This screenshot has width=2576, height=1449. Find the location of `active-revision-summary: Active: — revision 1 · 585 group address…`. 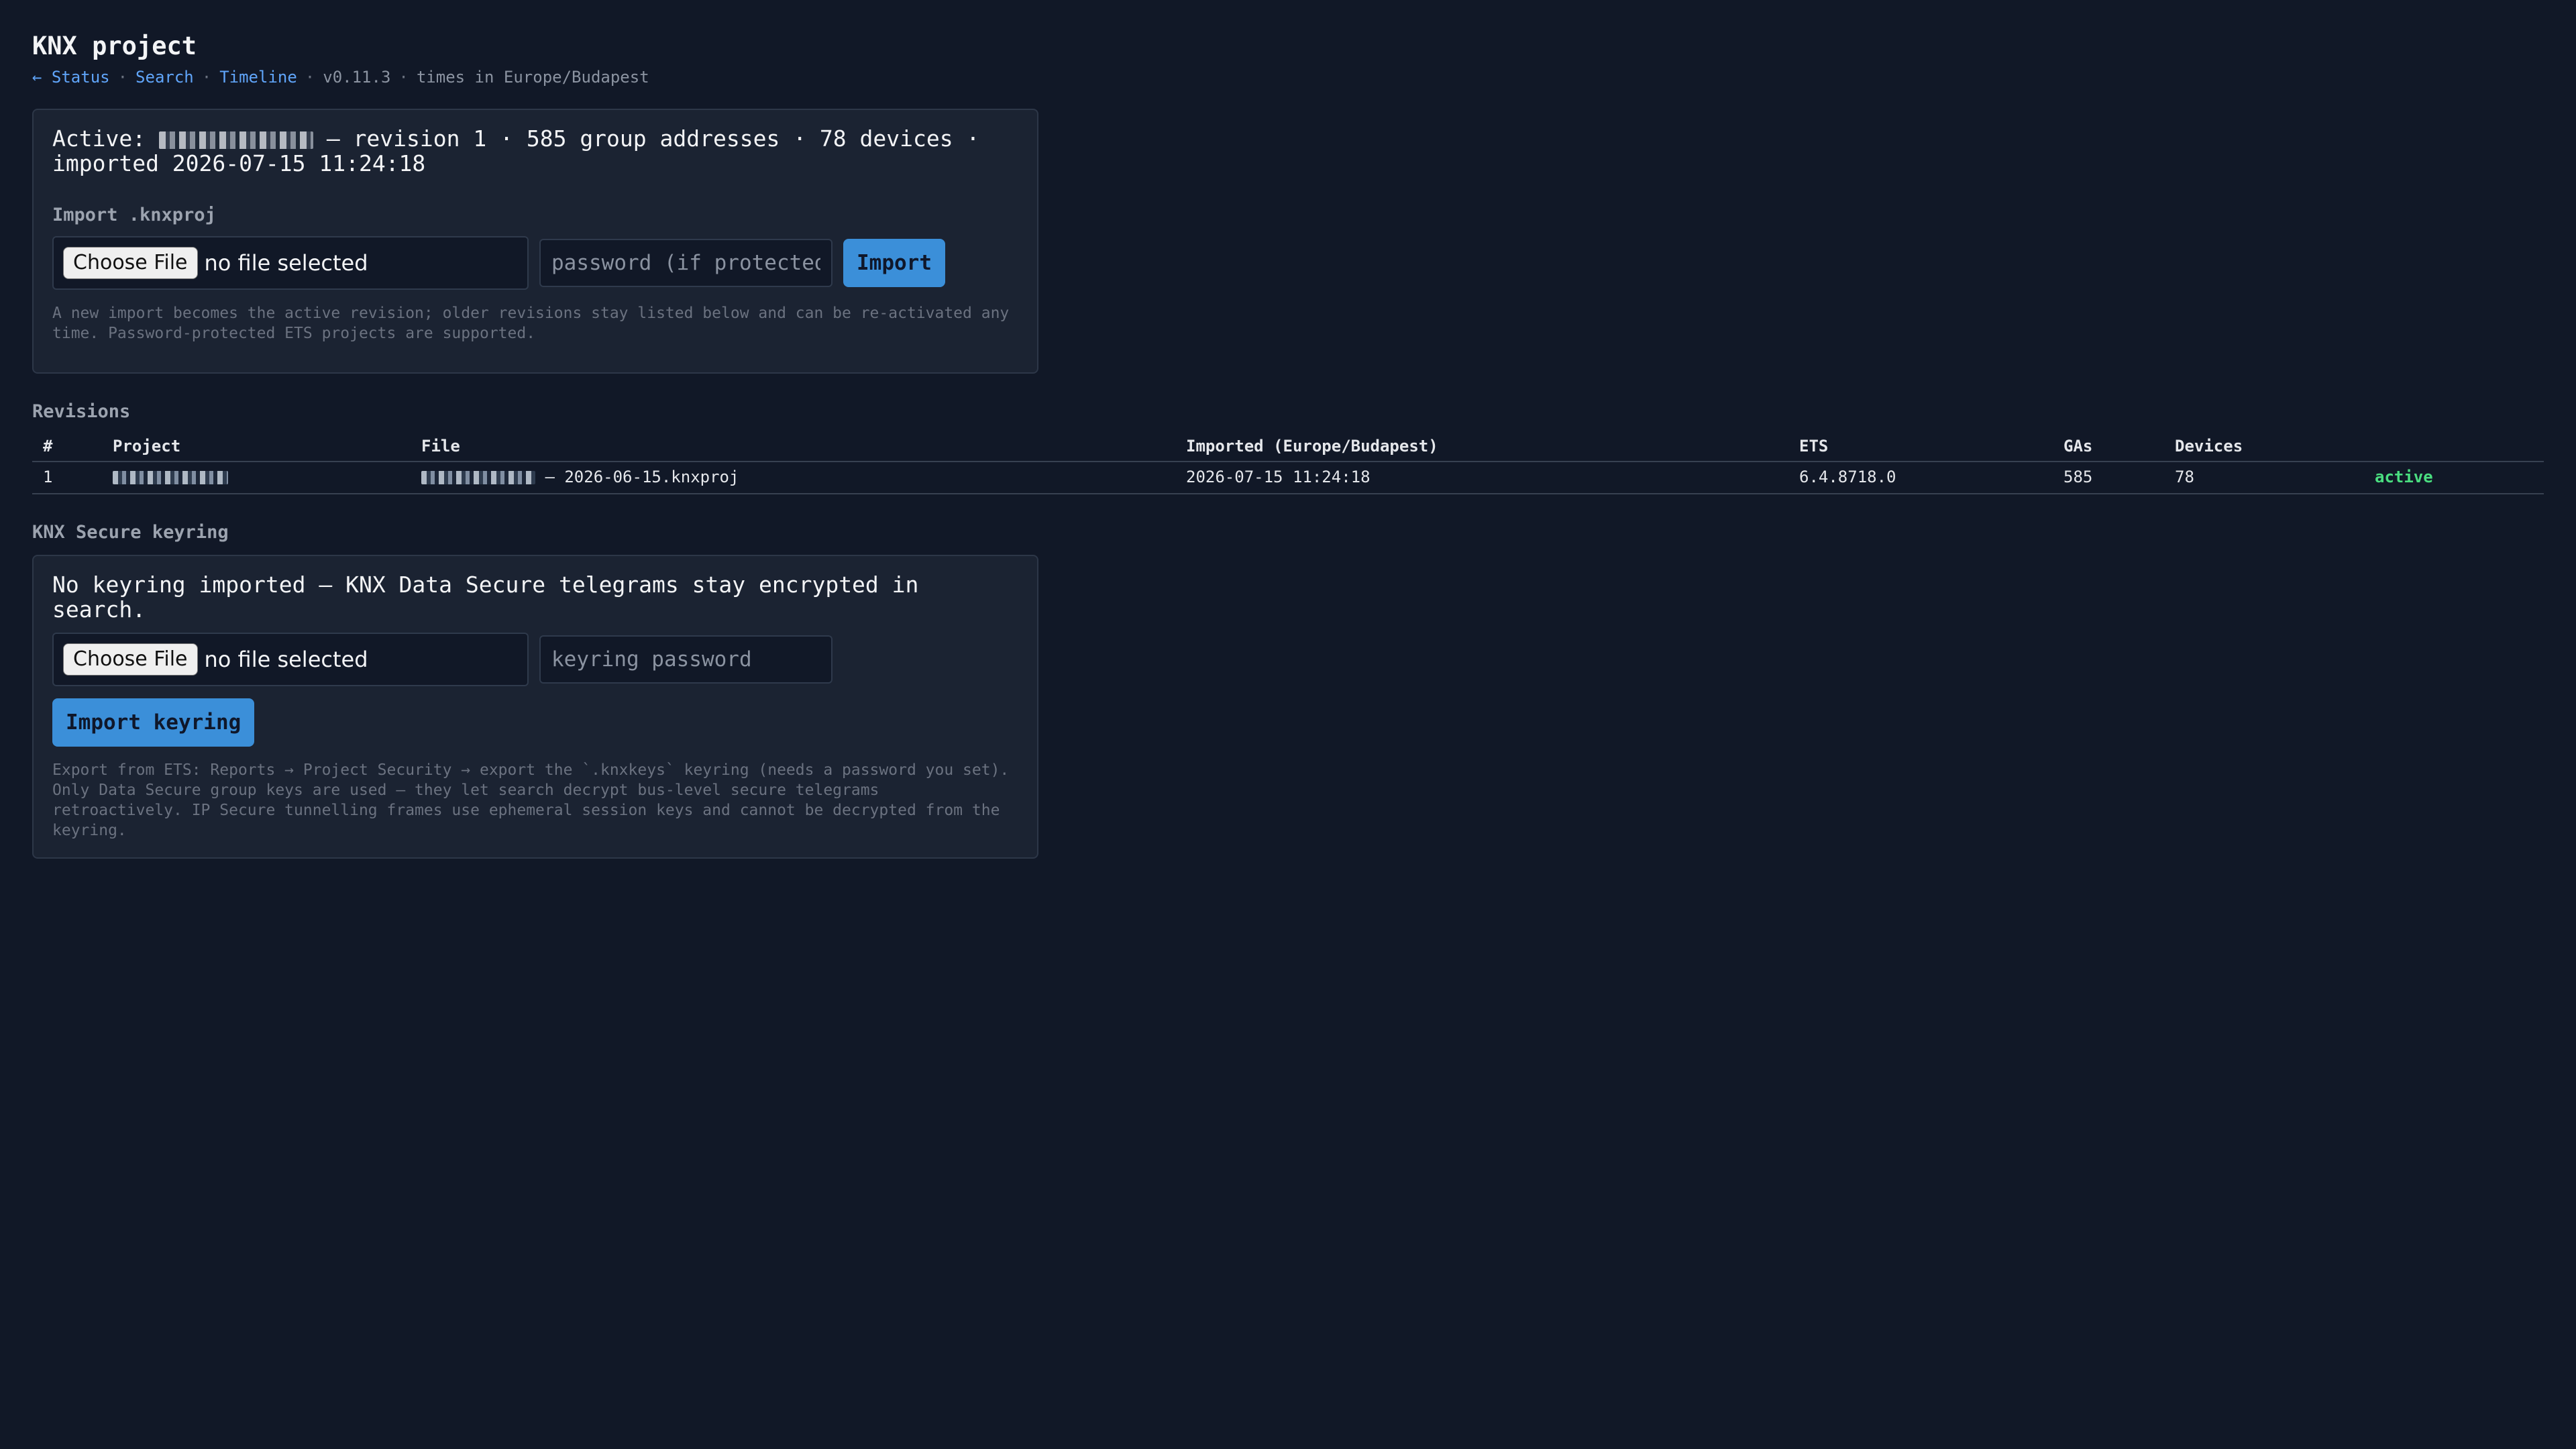

active-revision-summary: Active: — revision 1 · 585 group address… is located at coordinates (535, 151).